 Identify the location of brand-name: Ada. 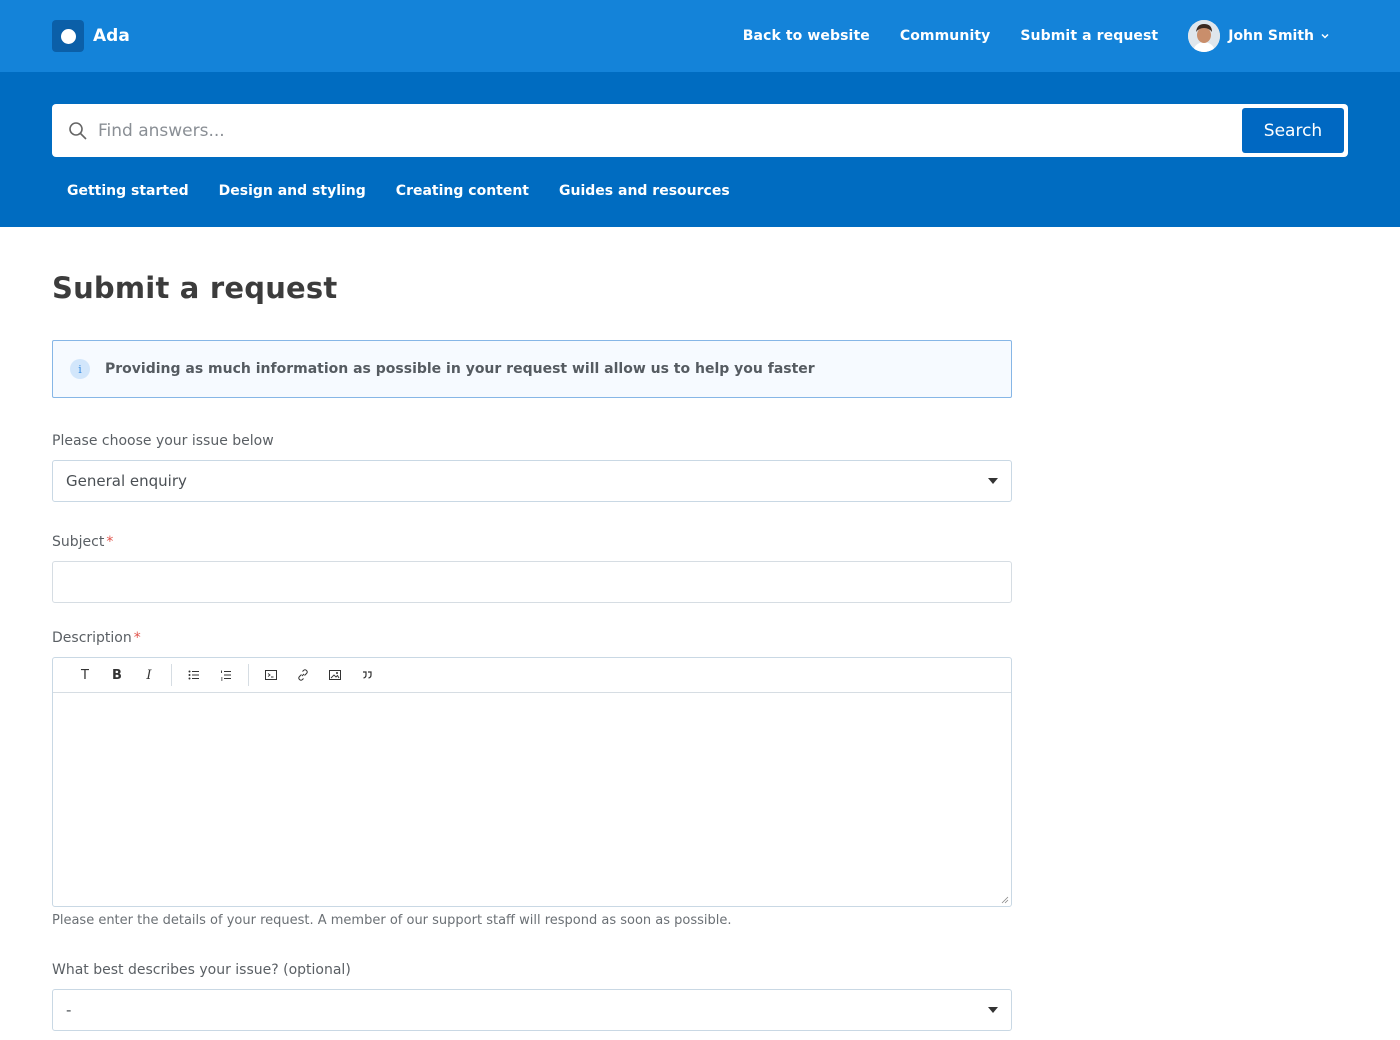
(111, 36).